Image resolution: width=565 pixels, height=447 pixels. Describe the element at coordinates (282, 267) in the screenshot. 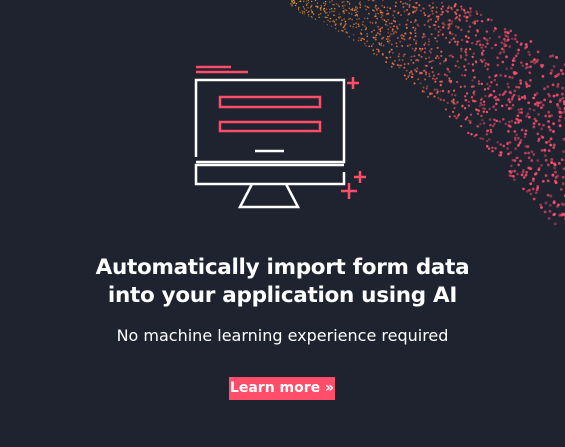

I see `headline-line-1: Automatically import form data` at that location.